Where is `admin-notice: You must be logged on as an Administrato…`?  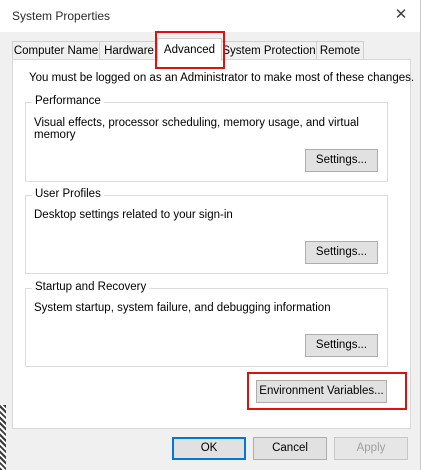
admin-notice: You must be logged on as an Administrato… is located at coordinates (222, 78).